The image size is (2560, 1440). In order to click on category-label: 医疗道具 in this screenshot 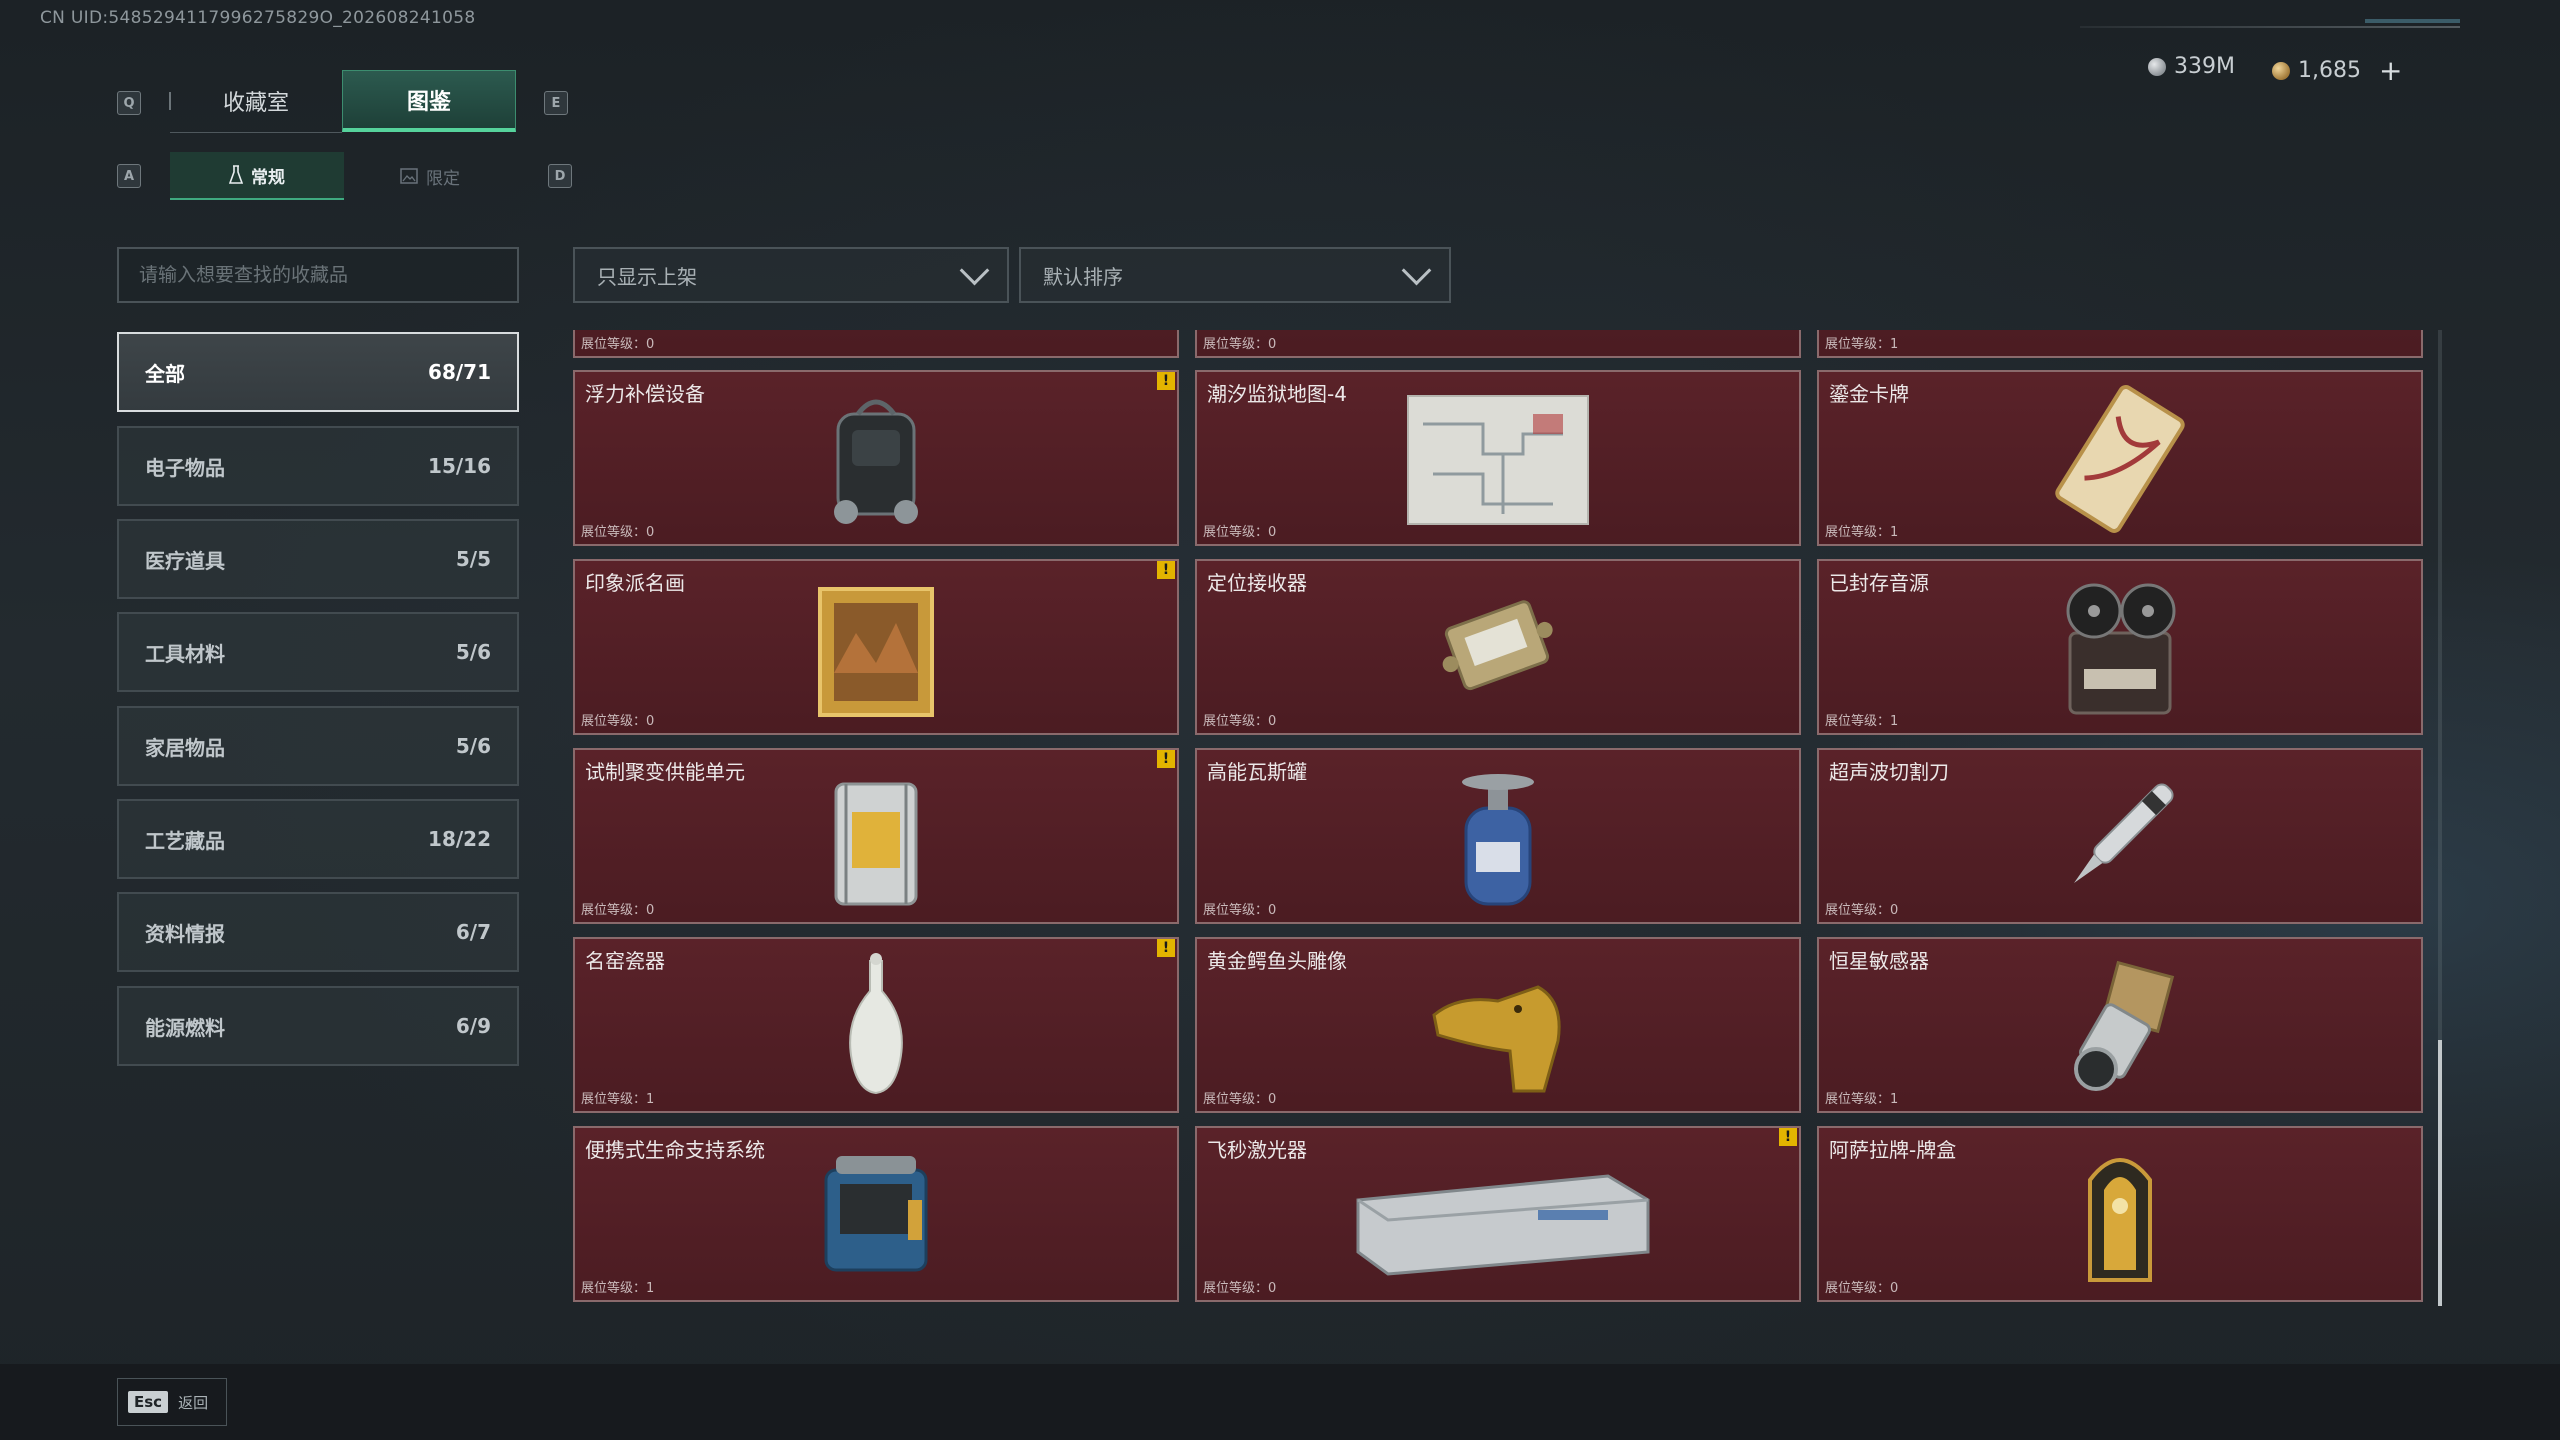, I will do `click(185, 560)`.